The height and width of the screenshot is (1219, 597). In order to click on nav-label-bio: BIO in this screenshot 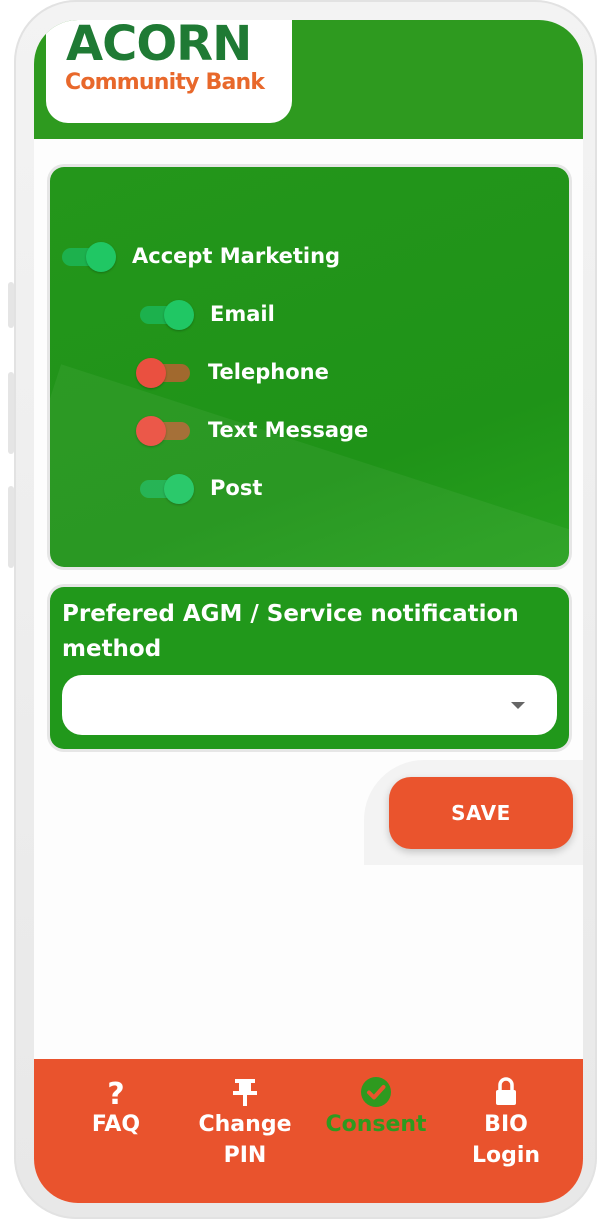, I will do `click(506, 1124)`.